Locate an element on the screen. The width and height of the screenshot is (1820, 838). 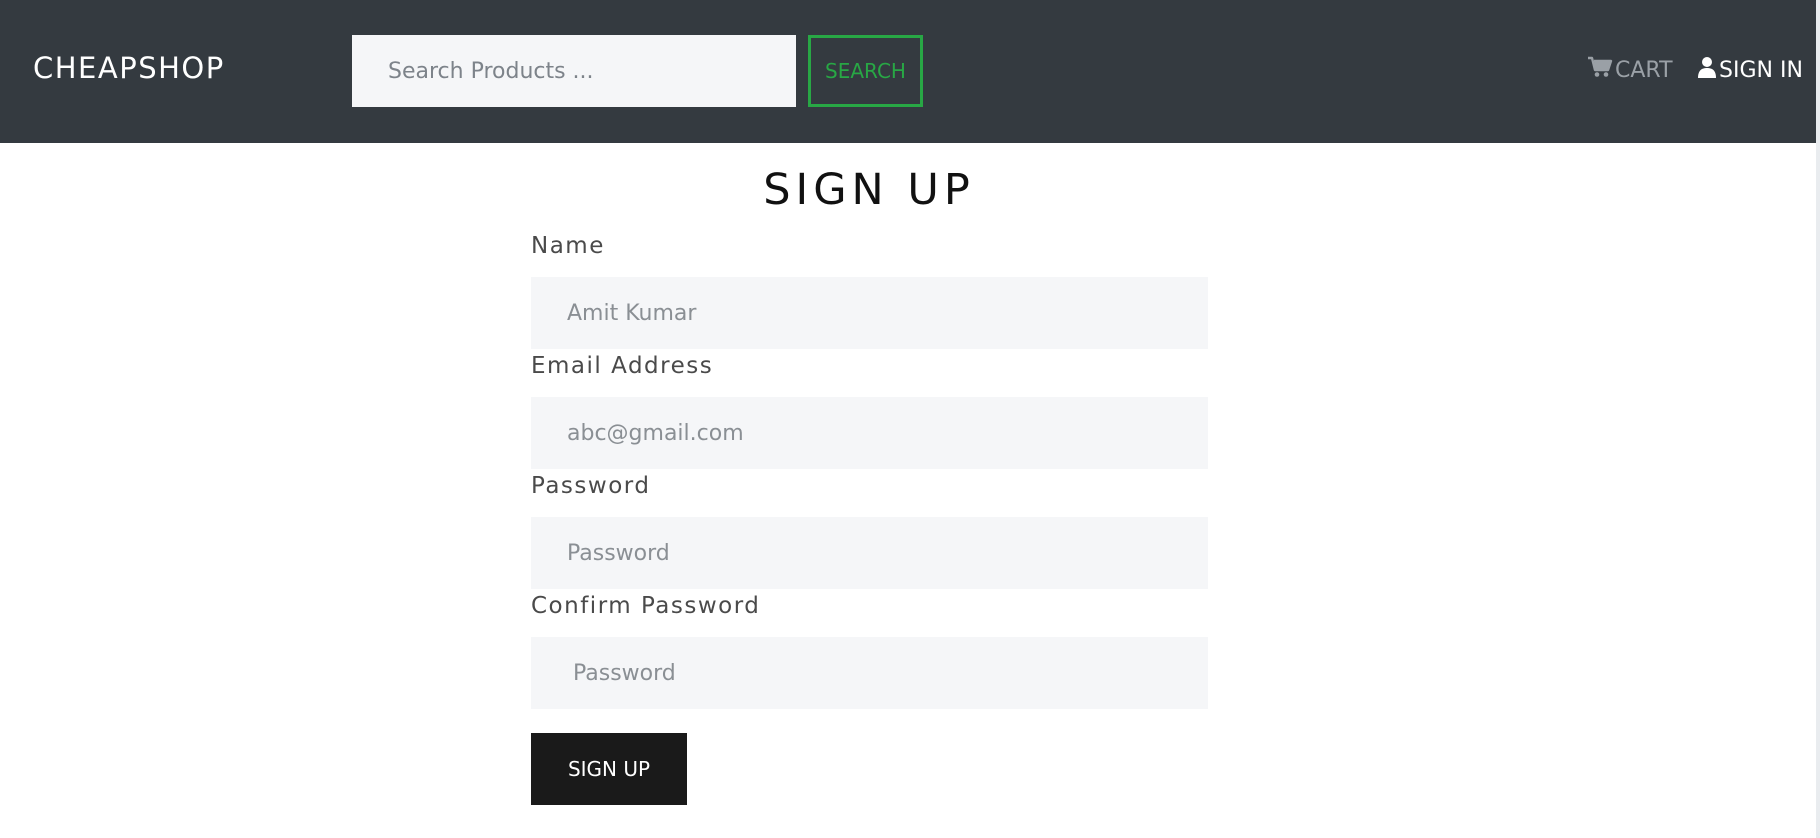
name-field is located at coordinates (869, 313).